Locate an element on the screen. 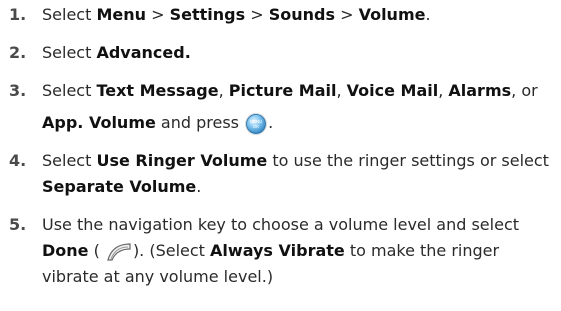 The height and width of the screenshot is (311, 561). step-number: 3. is located at coordinates (18, 90).